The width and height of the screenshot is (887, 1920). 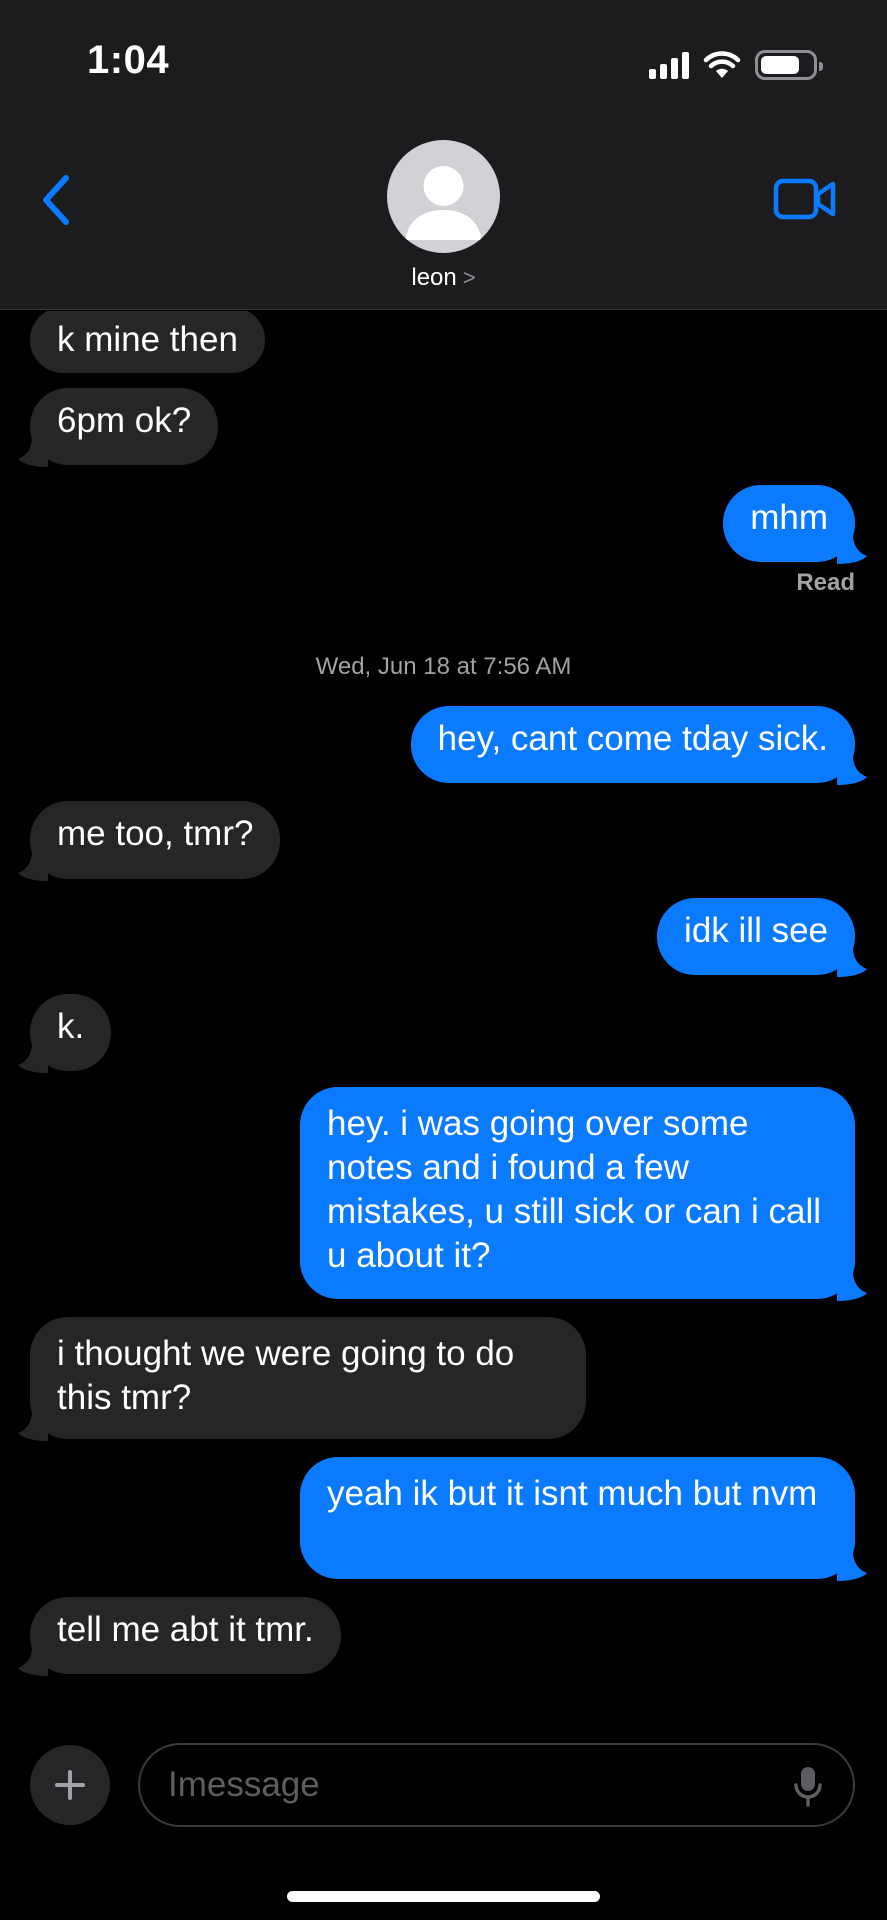 I want to click on incoming-message: k., so click(x=65, y=1033).